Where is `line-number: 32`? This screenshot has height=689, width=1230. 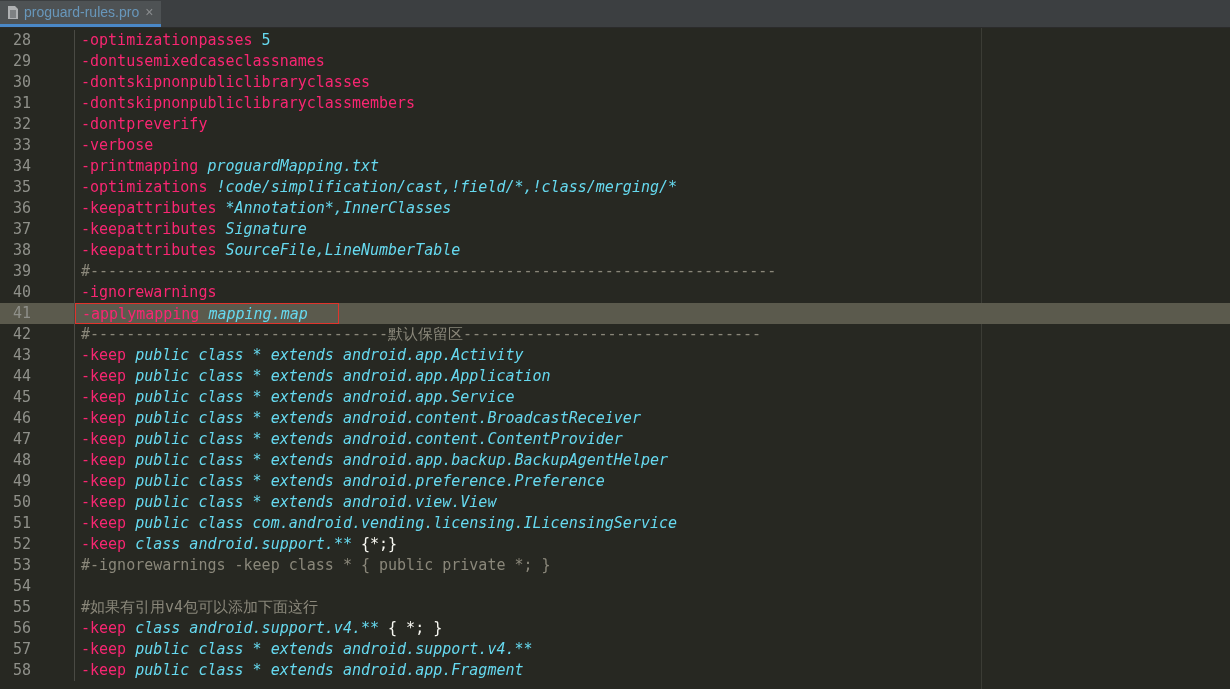
line-number: 32 is located at coordinates (22, 125).